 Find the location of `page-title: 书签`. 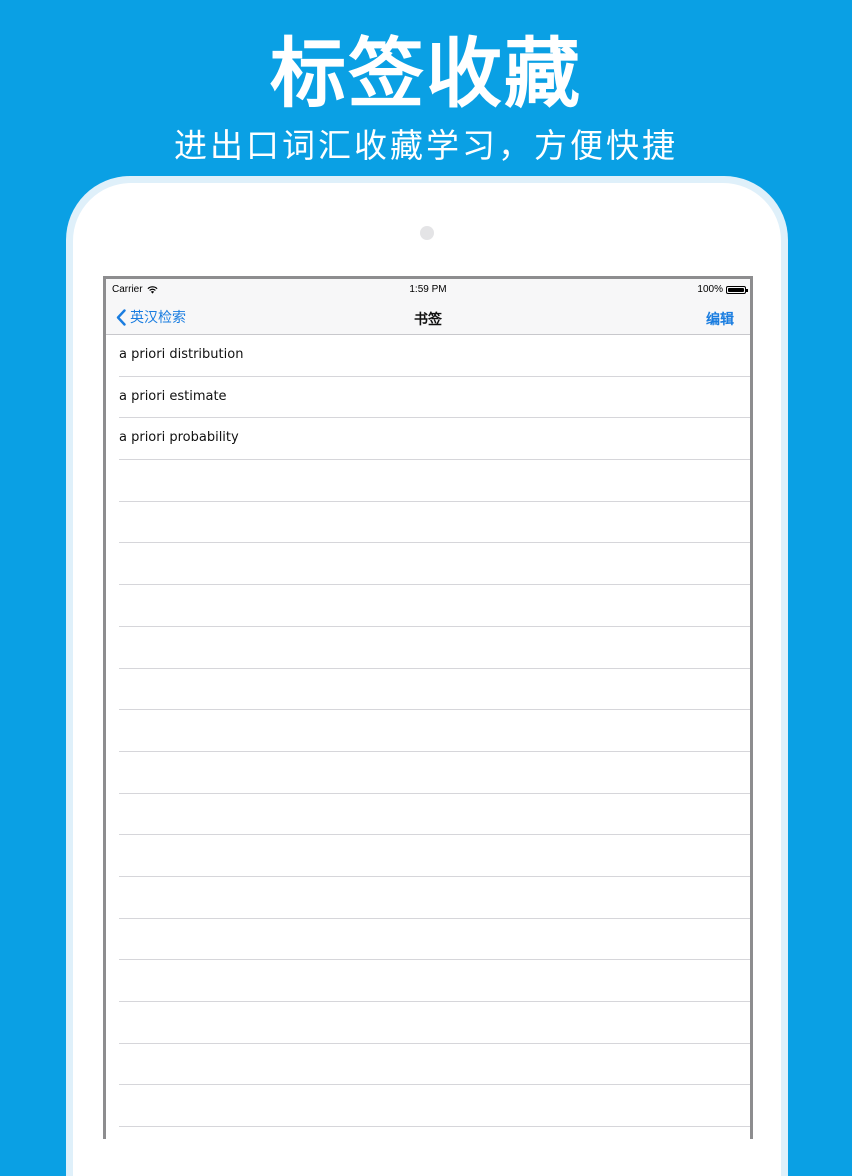

page-title: 书签 is located at coordinates (428, 320).